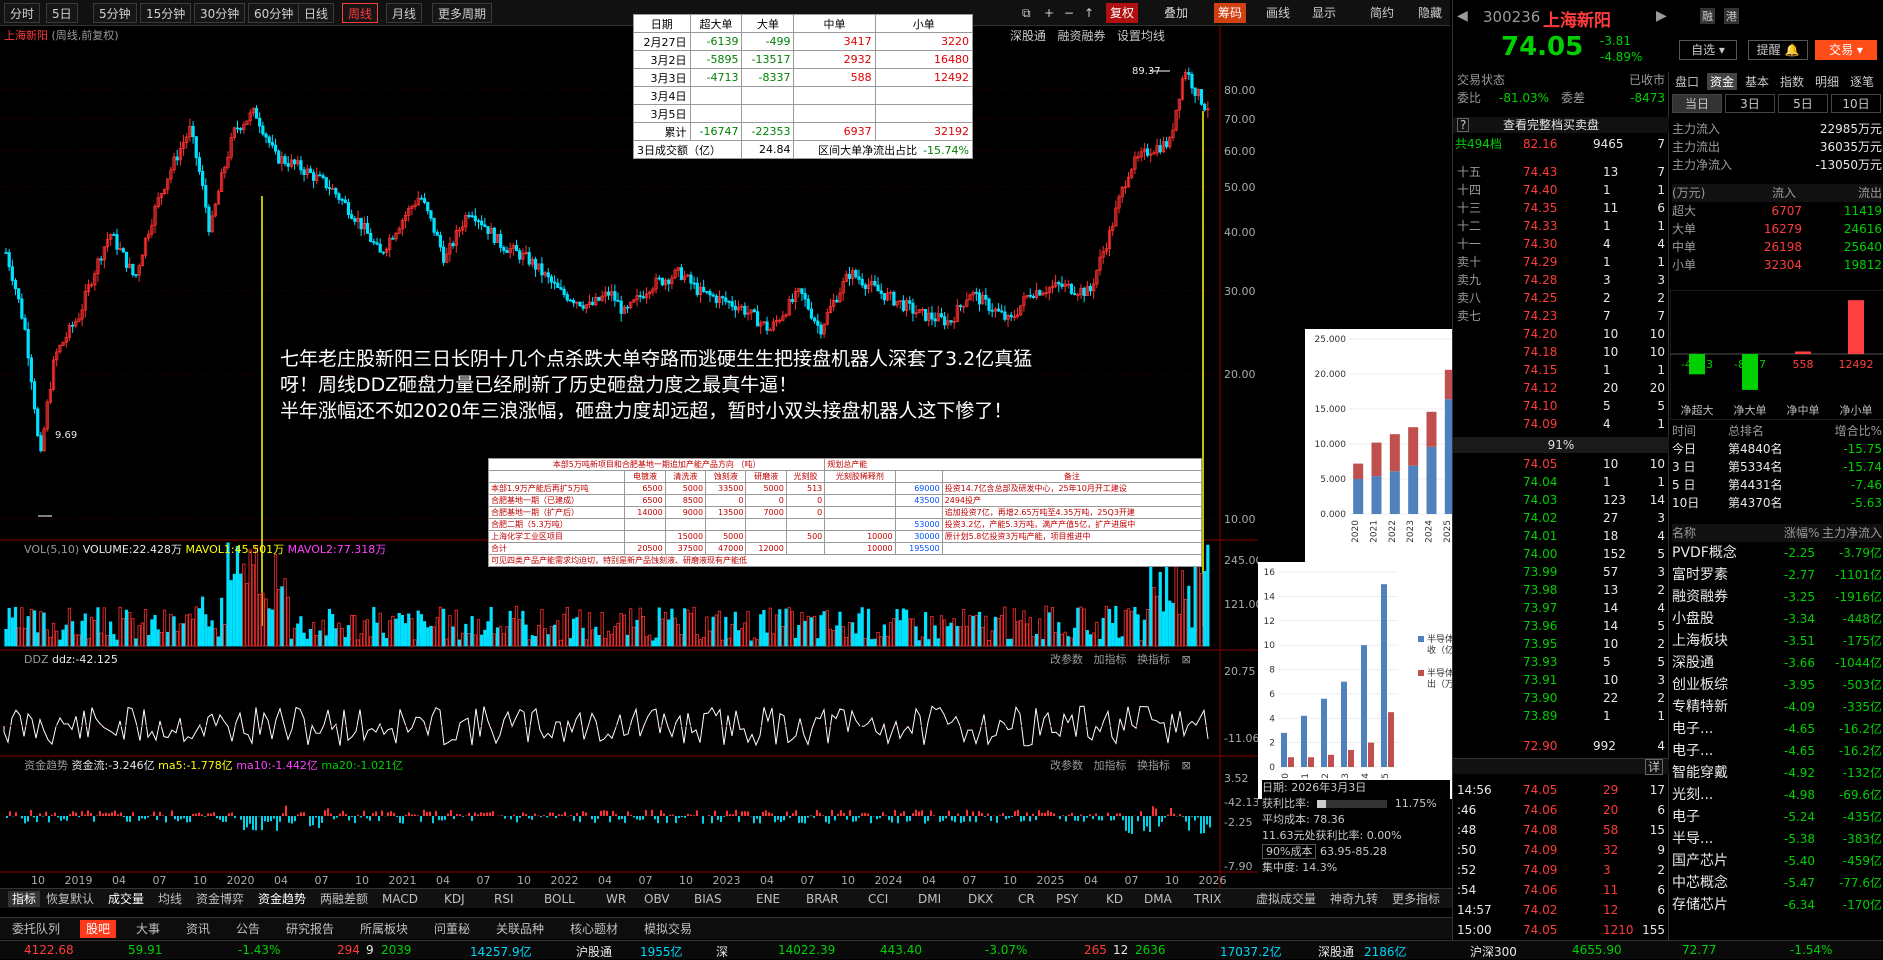 Image resolution: width=1883 pixels, height=960 pixels. What do you see at coordinates (1561, 644) in the screenshot?
I see `order-book-buy-row: 73.95102` at bounding box center [1561, 644].